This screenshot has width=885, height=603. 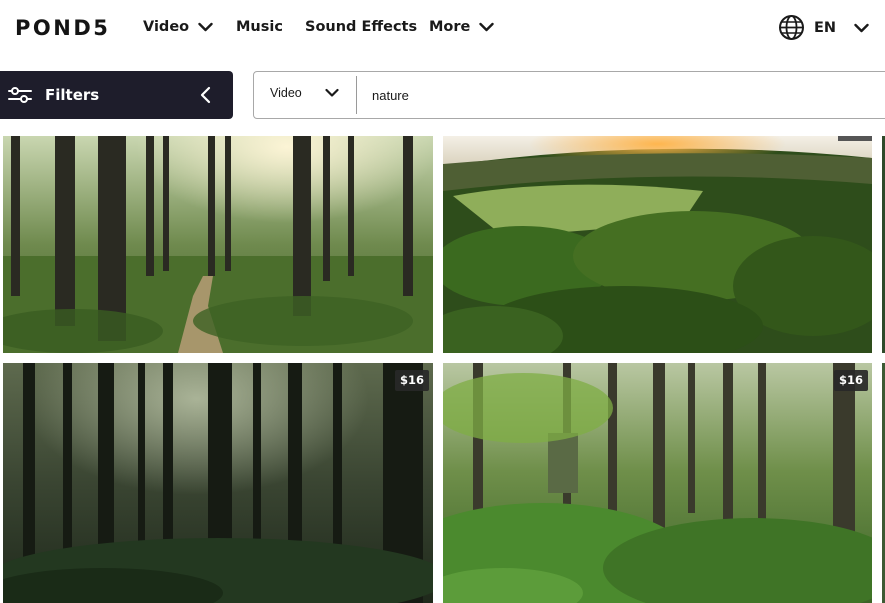 I want to click on nav-video: Video, so click(x=178, y=27).